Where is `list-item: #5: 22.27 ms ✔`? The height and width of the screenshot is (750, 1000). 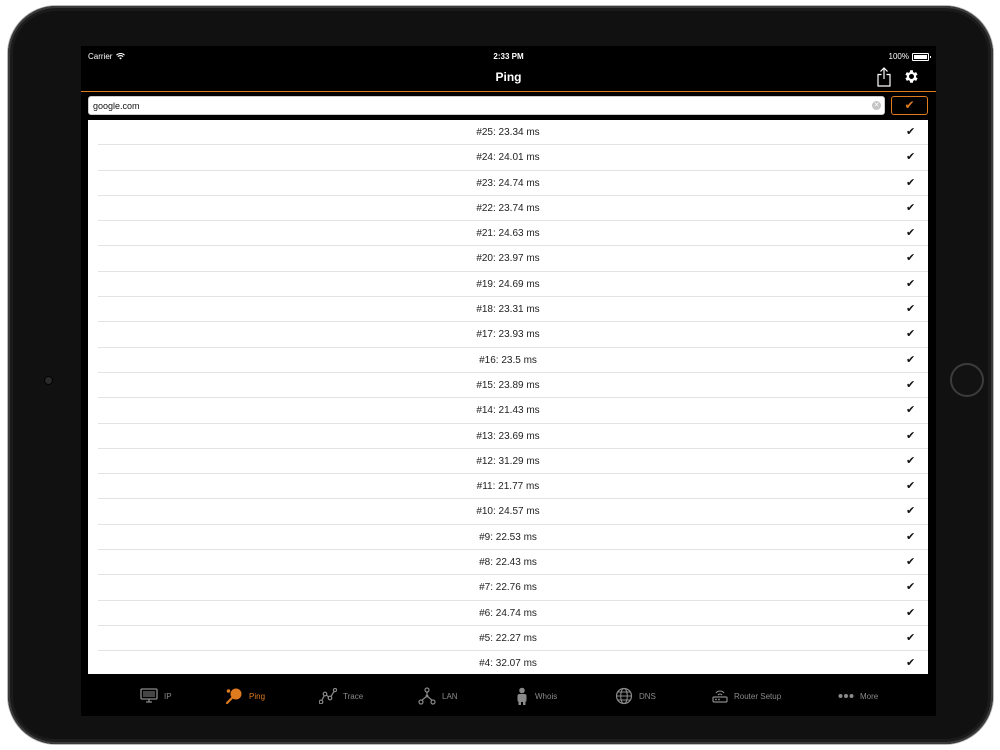
list-item: #5: 22.27 ms ✔ is located at coordinates (508, 639).